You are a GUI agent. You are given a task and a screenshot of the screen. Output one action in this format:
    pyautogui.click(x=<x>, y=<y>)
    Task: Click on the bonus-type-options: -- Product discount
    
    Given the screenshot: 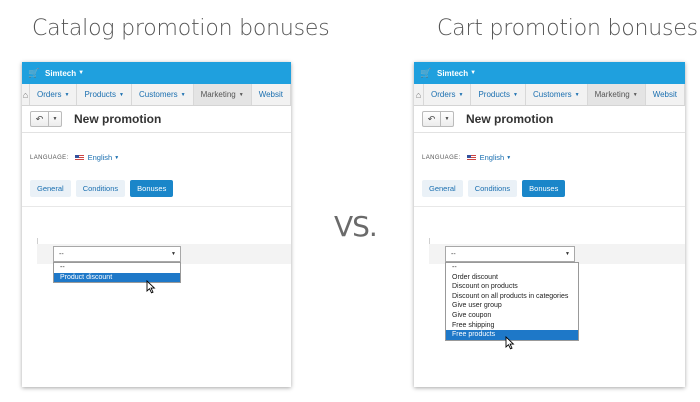 What is the action you would take?
    pyautogui.click(x=117, y=273)
    